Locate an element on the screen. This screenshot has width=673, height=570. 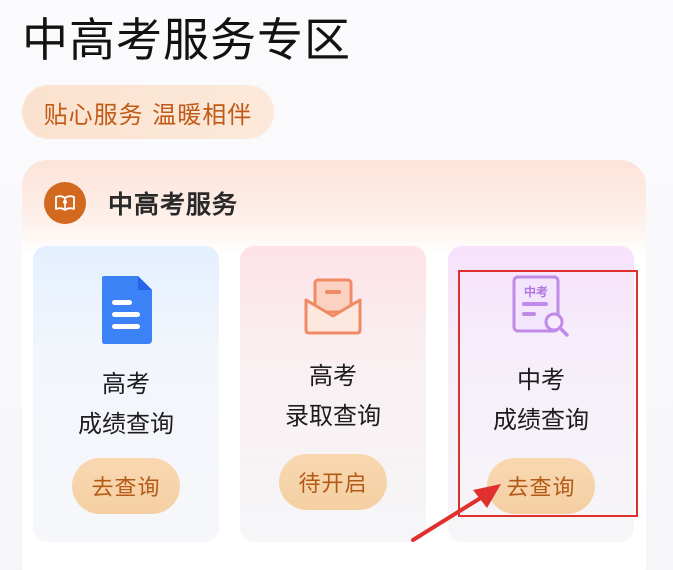
pending-button: 待开启 is located at coordinates (333, 482).